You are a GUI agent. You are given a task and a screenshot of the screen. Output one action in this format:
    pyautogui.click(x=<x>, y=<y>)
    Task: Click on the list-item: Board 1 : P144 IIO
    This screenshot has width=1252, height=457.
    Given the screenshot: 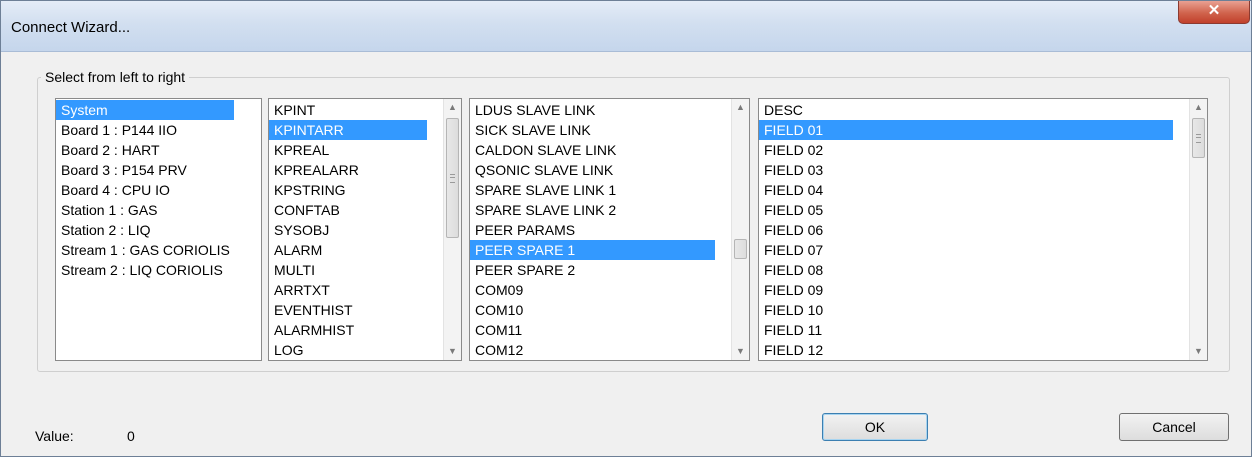 What is the action you would take?
    pyautogui.click(x=116, y=130)
    